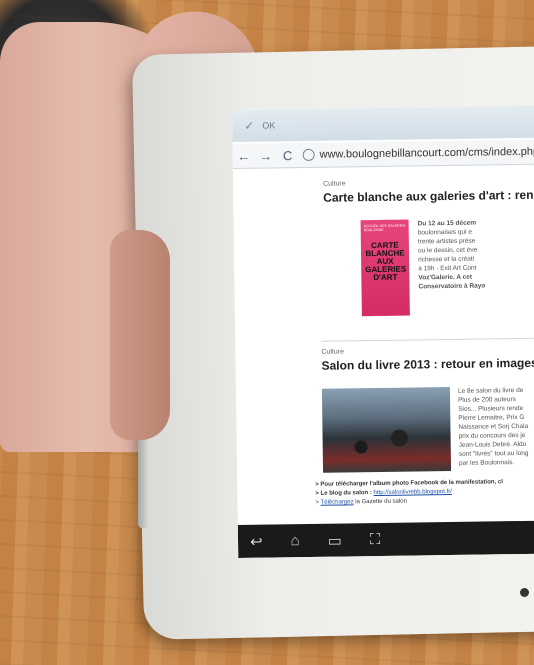 Image resolution: width=534 pixels, height=665 pixels. Describe the element at coordinates (486, 463) in the screenshot. I see `body-line: par les Boulonnais.` at that location.